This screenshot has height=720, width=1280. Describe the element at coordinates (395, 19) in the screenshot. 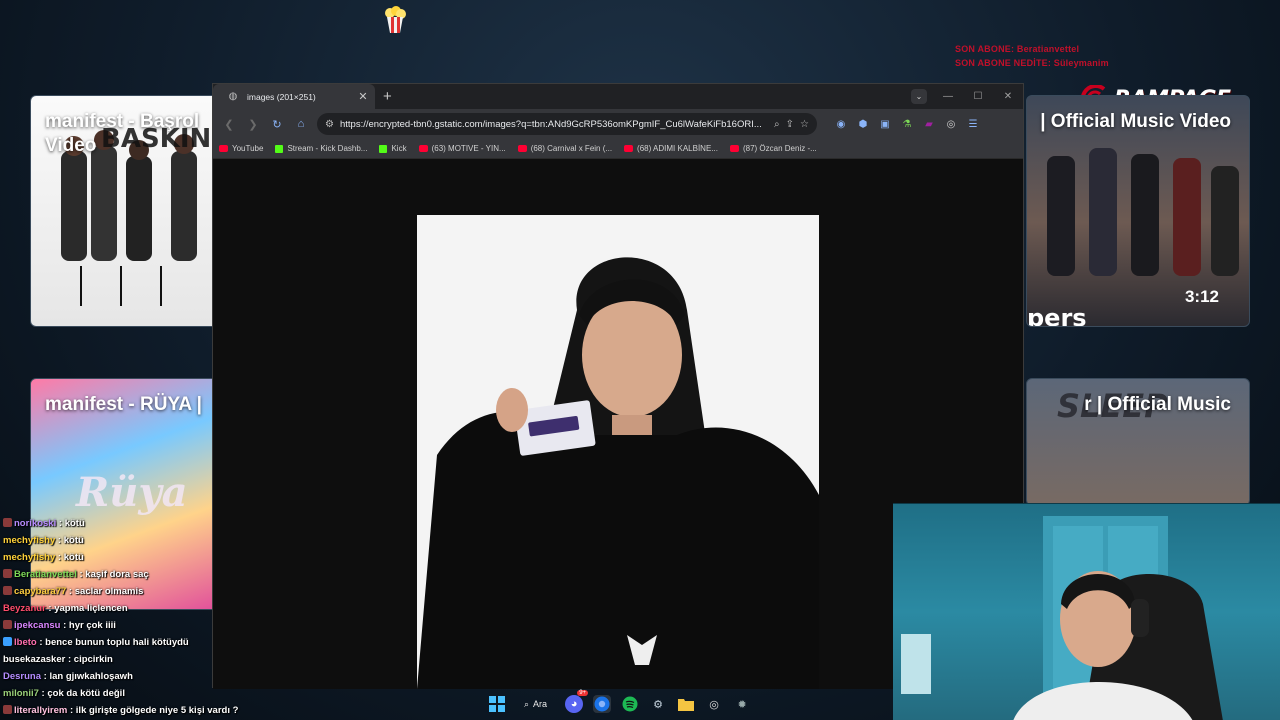

I see `popcorn-icon` at that location.